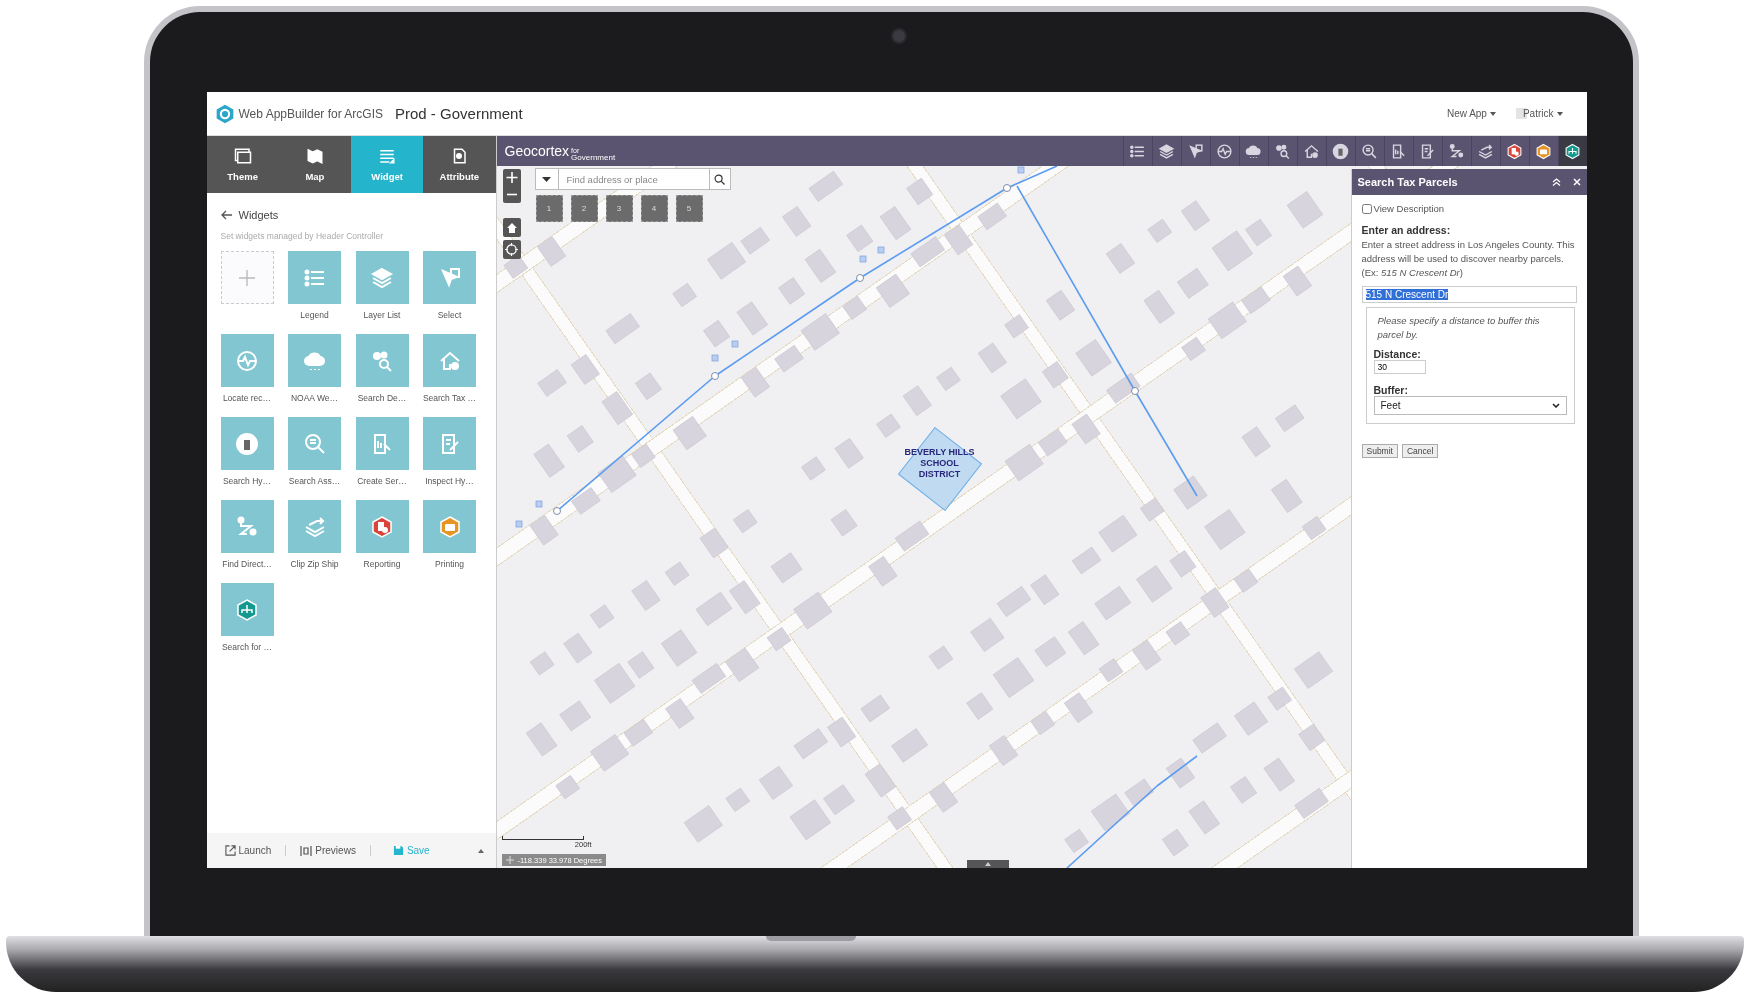  What do you see at coordinates (1542, 113) in the screenshot?
I see `user-menu: Patrick` at bounding box center [1542, 113].